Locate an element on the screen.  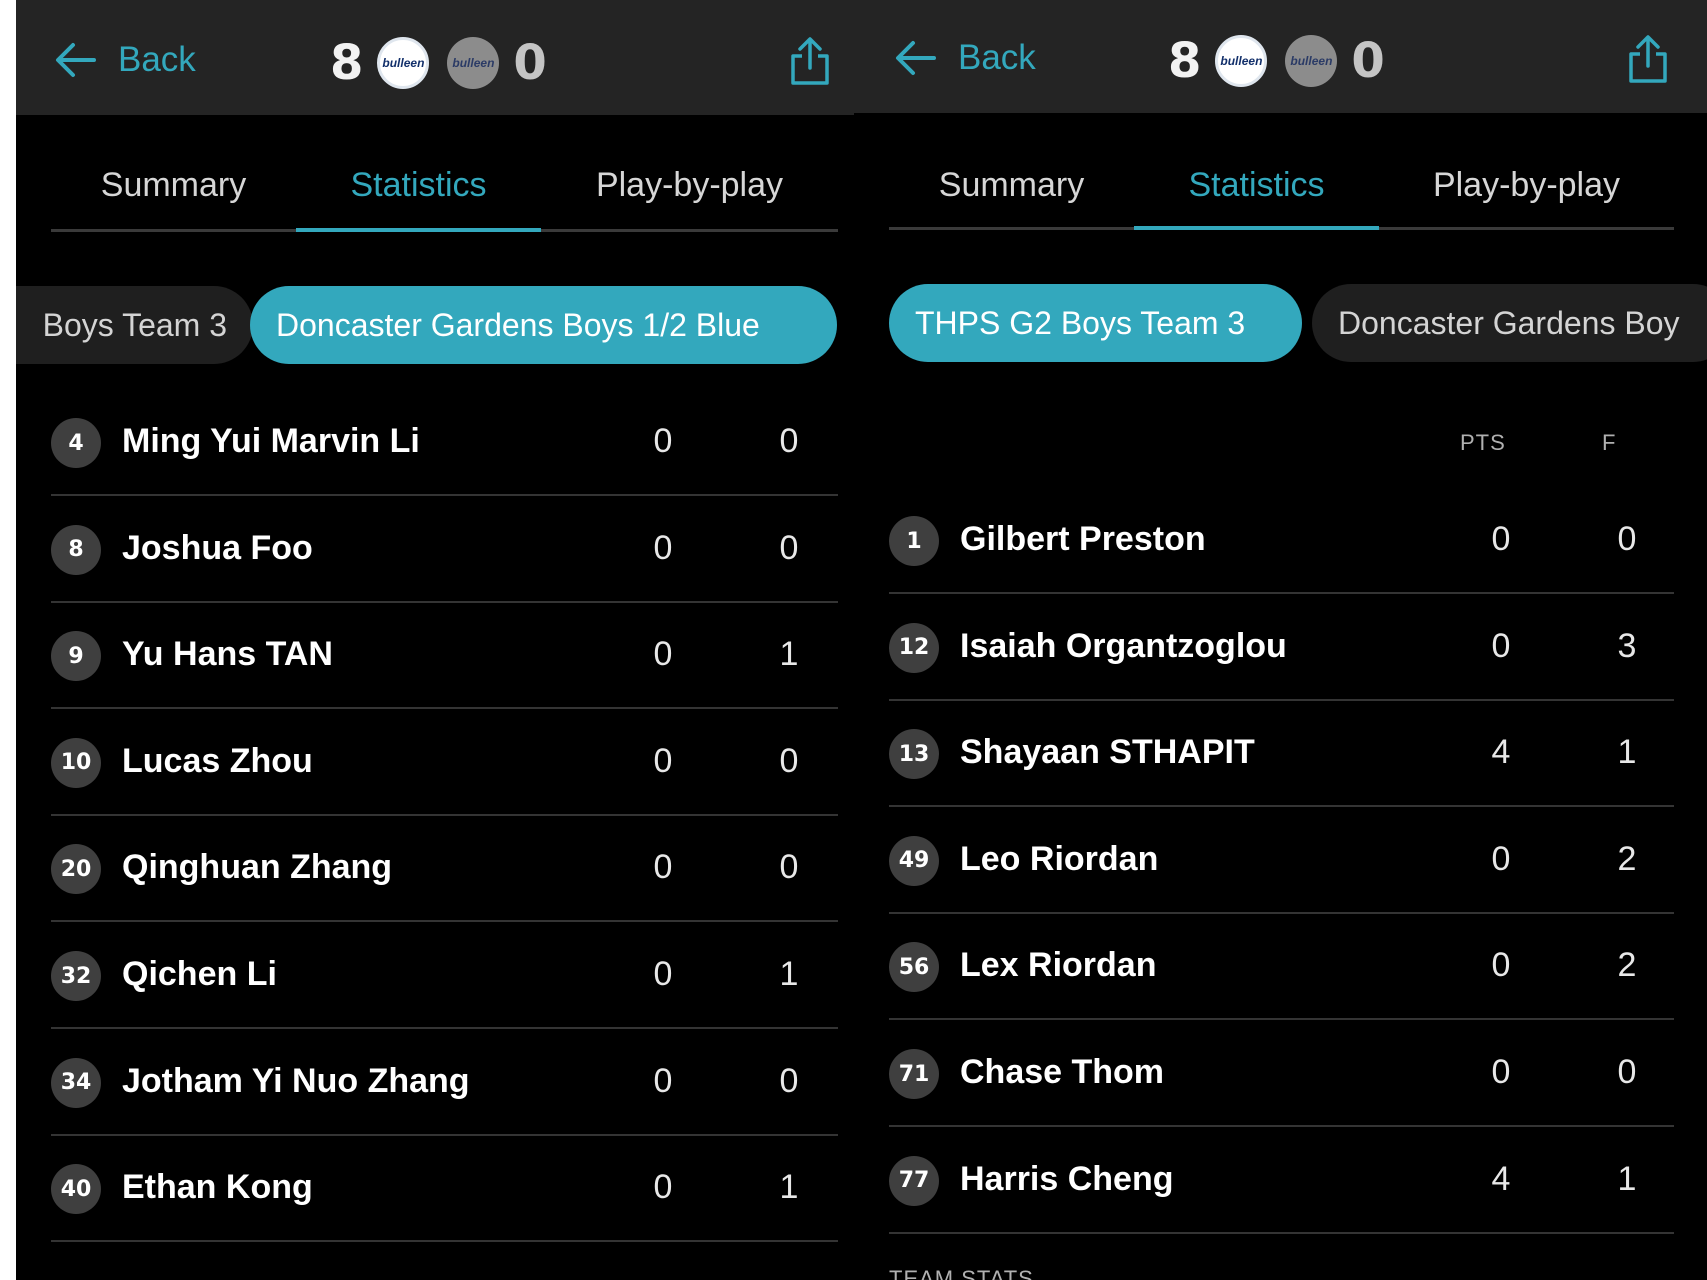
player-name: Leo Riordan is located at coordinates (1059, 858).